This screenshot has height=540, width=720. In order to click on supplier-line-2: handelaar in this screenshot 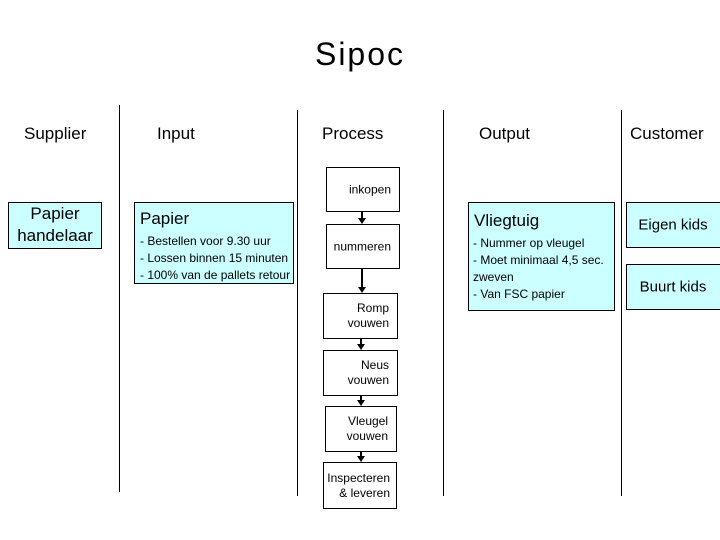, I will do `click(55, 235)`.